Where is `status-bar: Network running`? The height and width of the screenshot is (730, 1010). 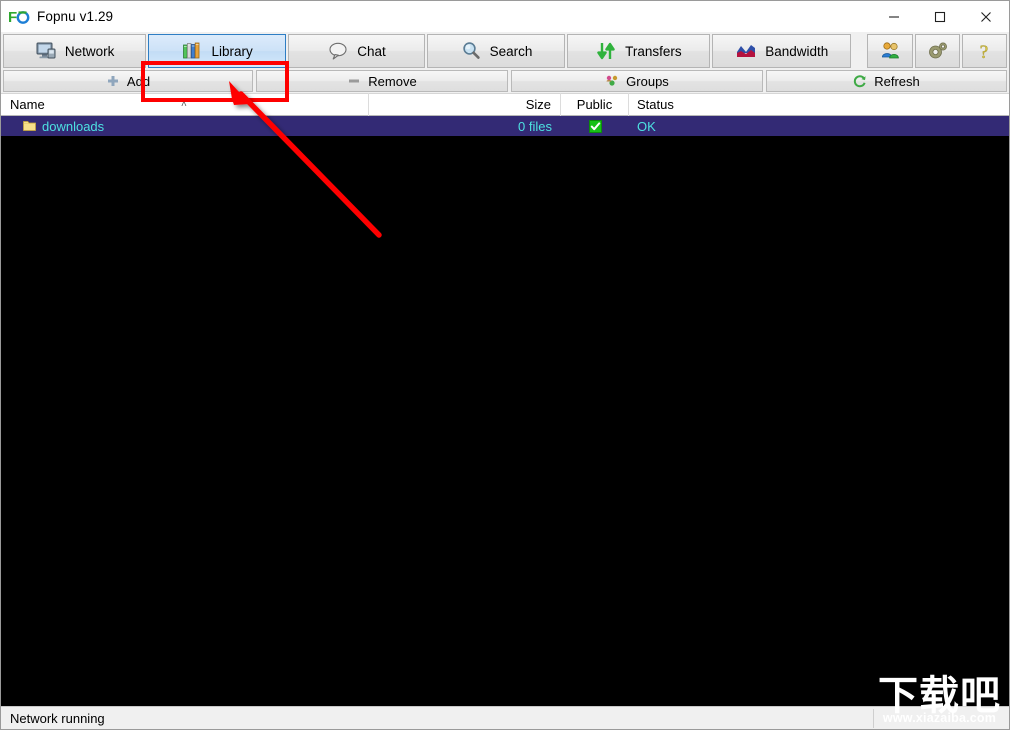
status-bar: Network running is located at coordinates (505, 717).